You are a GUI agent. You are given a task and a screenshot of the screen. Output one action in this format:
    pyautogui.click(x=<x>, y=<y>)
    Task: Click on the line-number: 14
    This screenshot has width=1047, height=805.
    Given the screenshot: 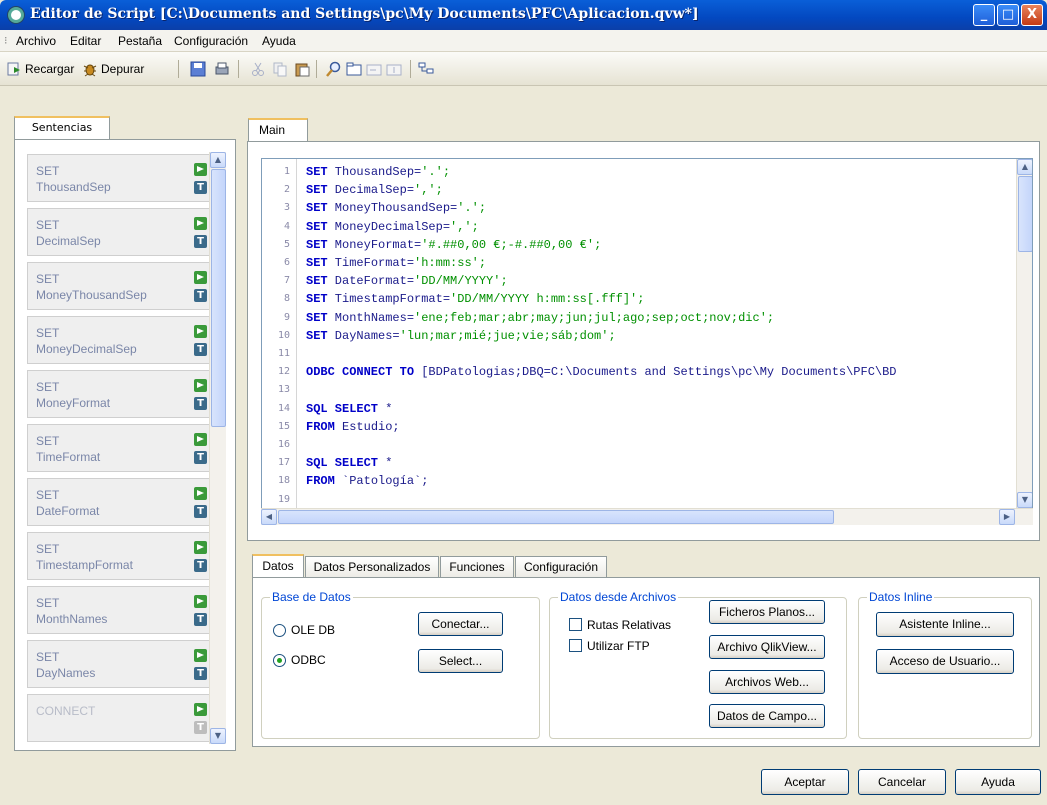 What is the action you would take?
    pyautogui.click(x=283, y=408)
    